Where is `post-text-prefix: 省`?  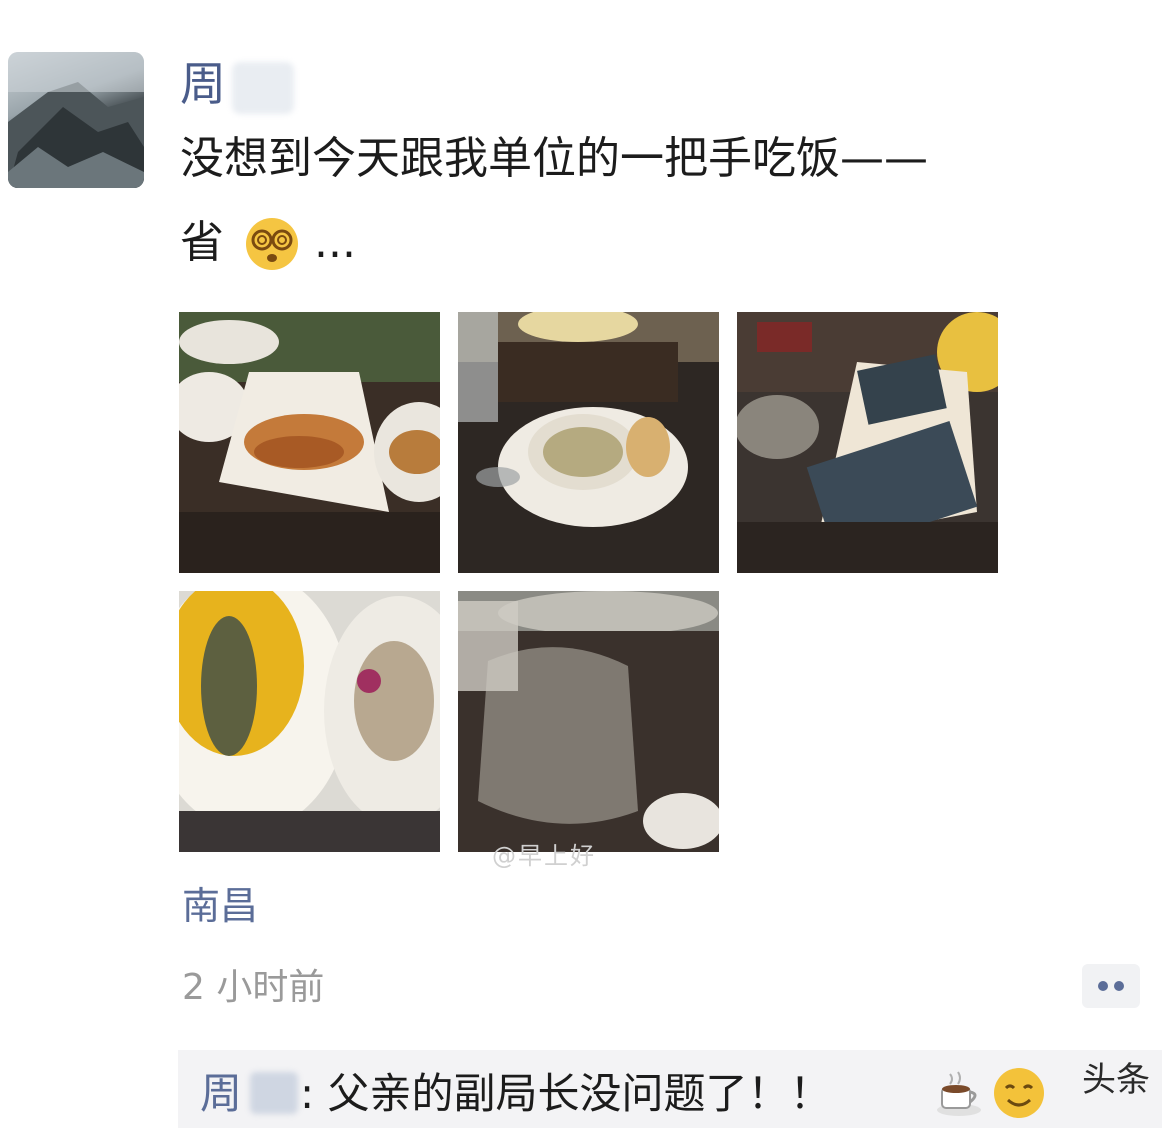
post-text-prefix: 省 is located at coordinates (202, 242).